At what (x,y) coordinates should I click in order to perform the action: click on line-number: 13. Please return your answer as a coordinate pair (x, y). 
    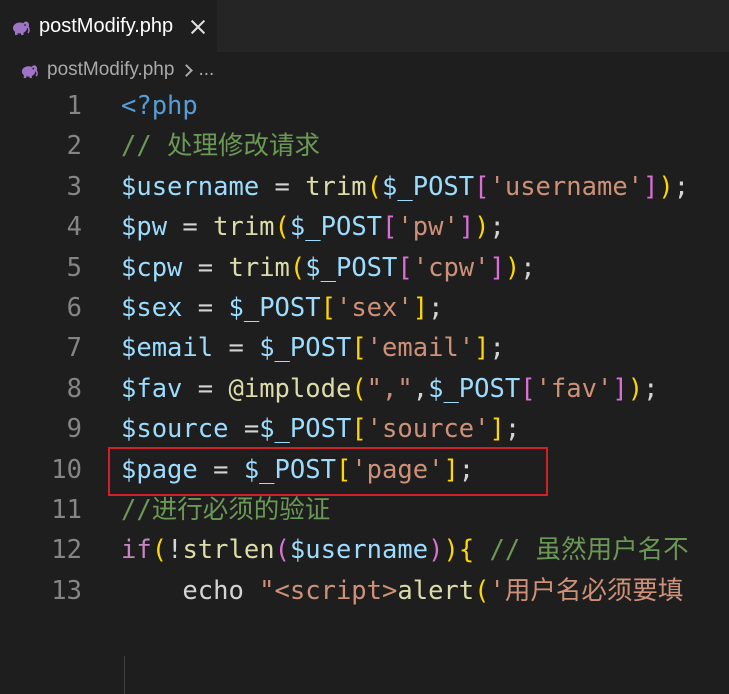
    Looking at the image, I should click on (66, 590).